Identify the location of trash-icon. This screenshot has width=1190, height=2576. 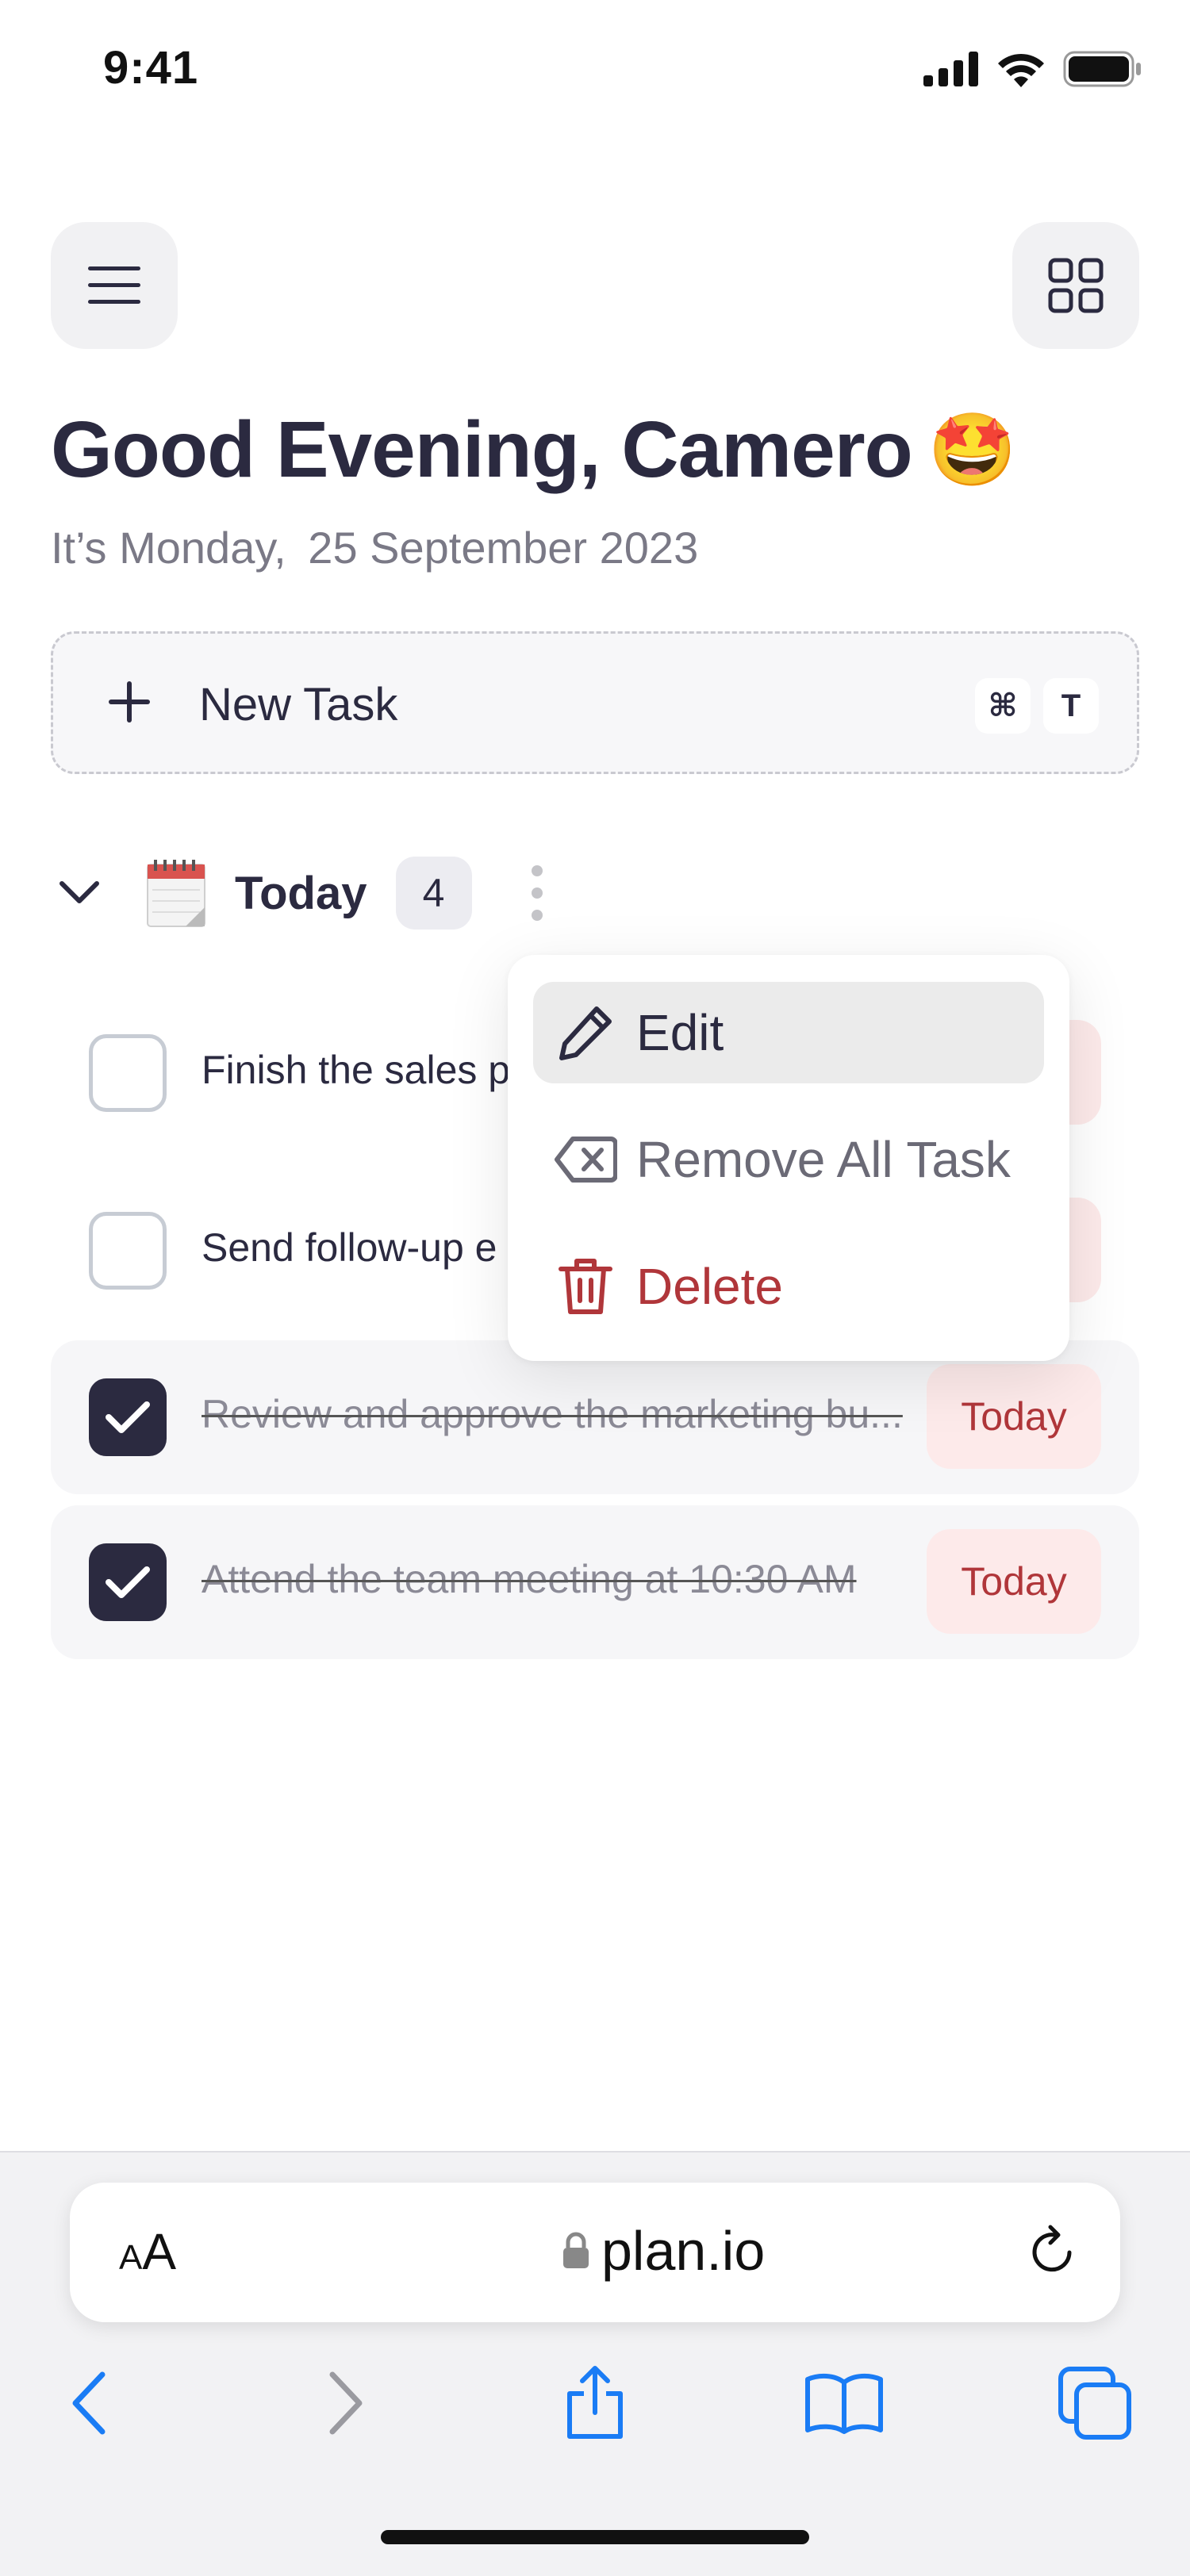
(585, 1286).